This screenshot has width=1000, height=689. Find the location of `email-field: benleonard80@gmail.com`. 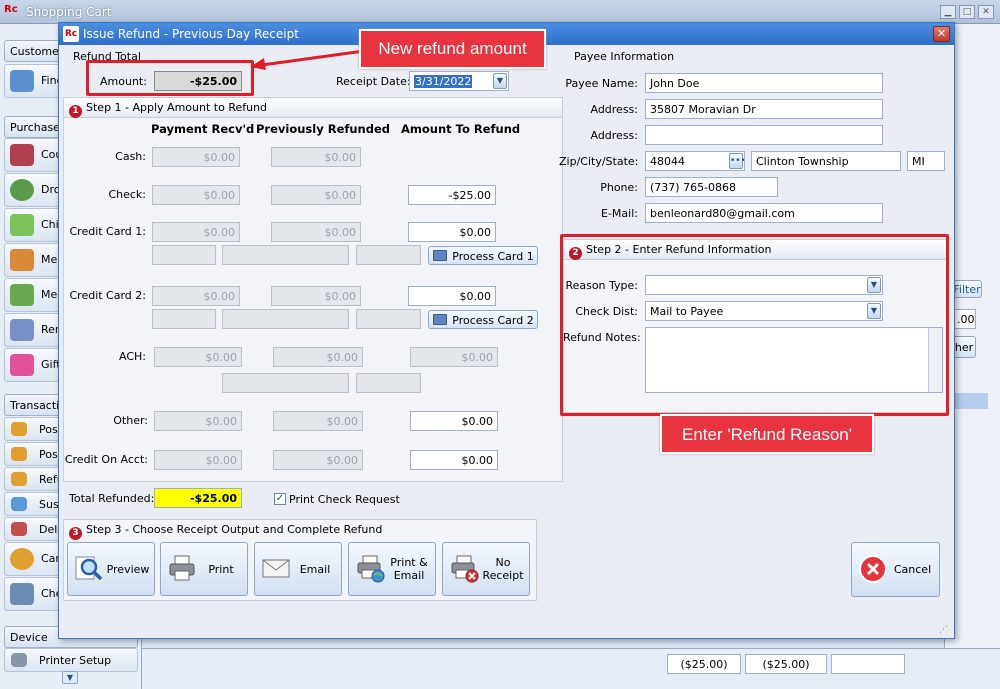

email-field: benleonard80@gmail.com is located at coordinates (764, 213).